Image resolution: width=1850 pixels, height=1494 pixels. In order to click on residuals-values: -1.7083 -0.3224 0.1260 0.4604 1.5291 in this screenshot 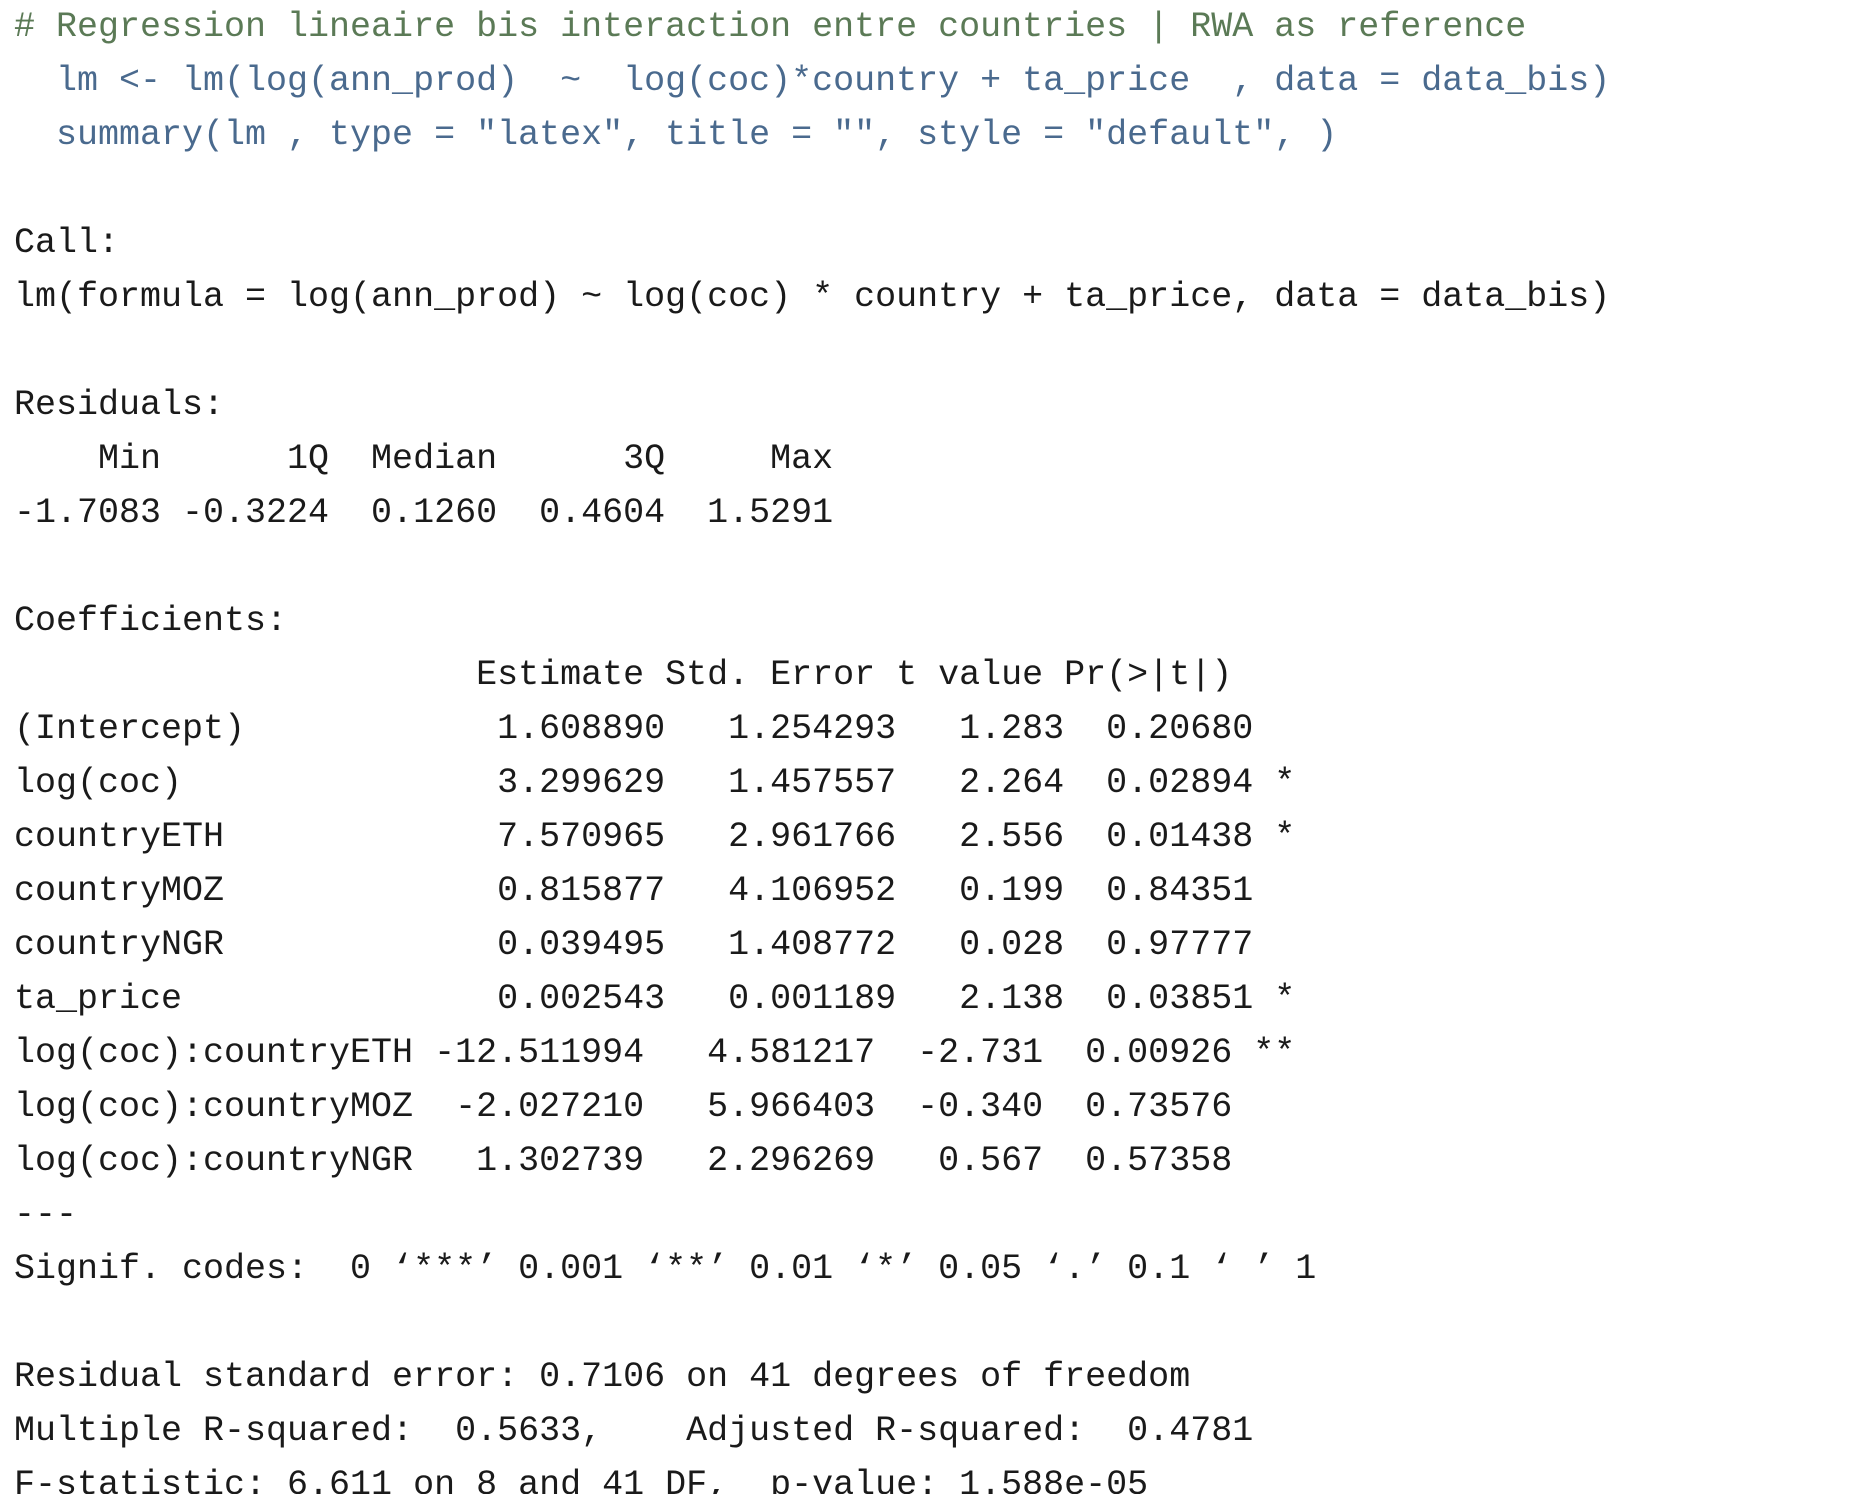, I will do `click(434, 513)`.